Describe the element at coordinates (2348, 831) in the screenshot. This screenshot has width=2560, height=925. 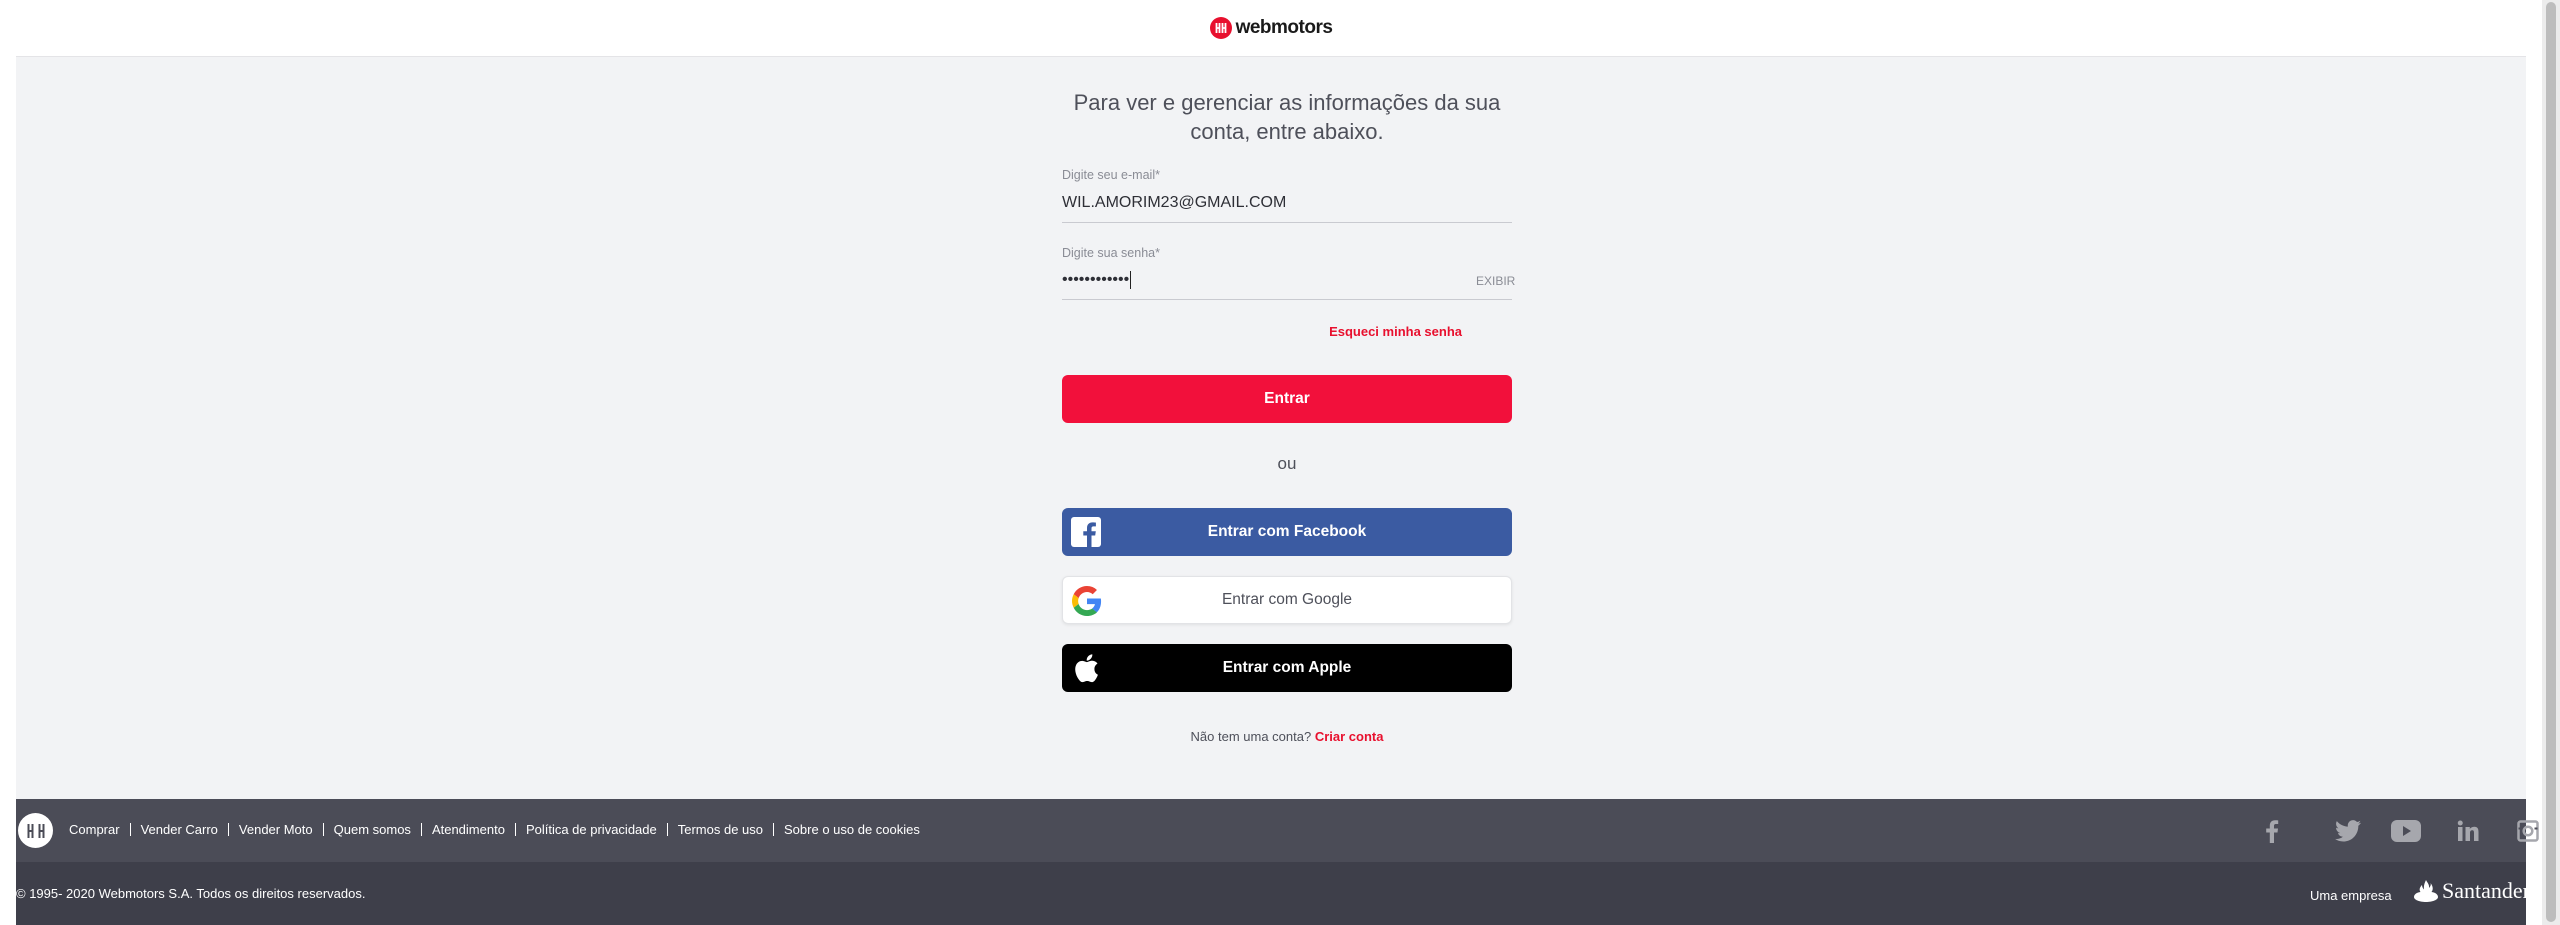
I see `twitter-icon` at that location.